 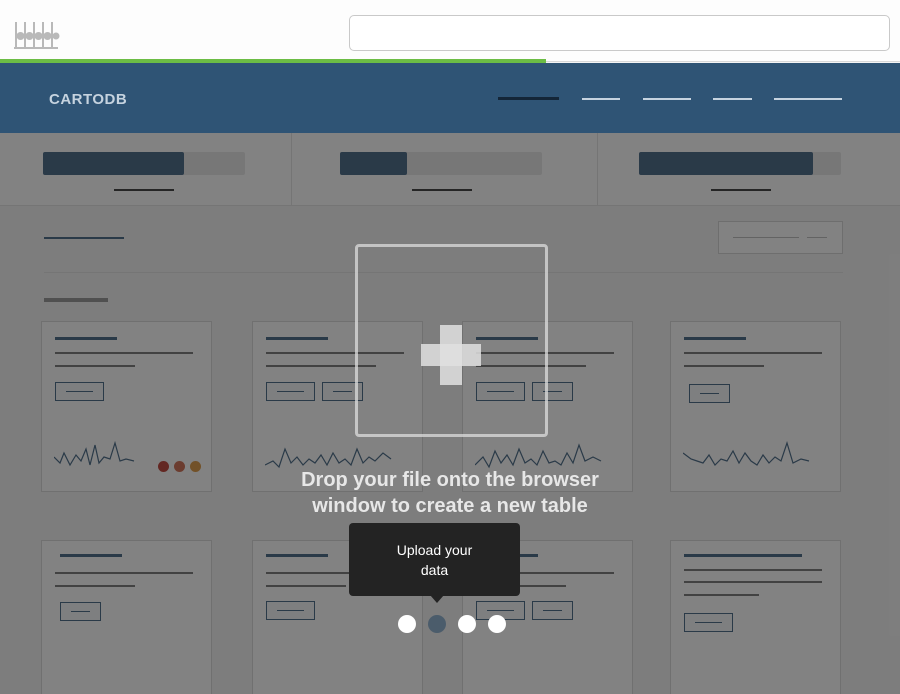 I want to click on tooltip-arrow, so click(x=437, y=599).